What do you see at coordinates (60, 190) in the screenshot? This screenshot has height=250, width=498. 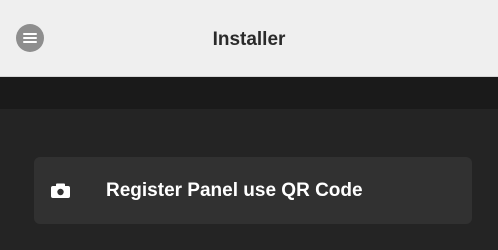 I see `camera-icon` at bounding box center [60, 190].